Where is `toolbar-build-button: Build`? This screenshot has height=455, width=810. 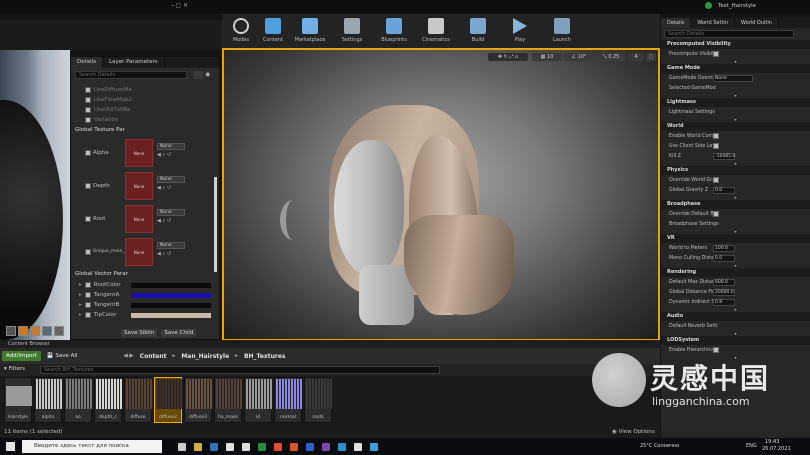 toolbar-build-button: Build is located at coordinates (478, 30).